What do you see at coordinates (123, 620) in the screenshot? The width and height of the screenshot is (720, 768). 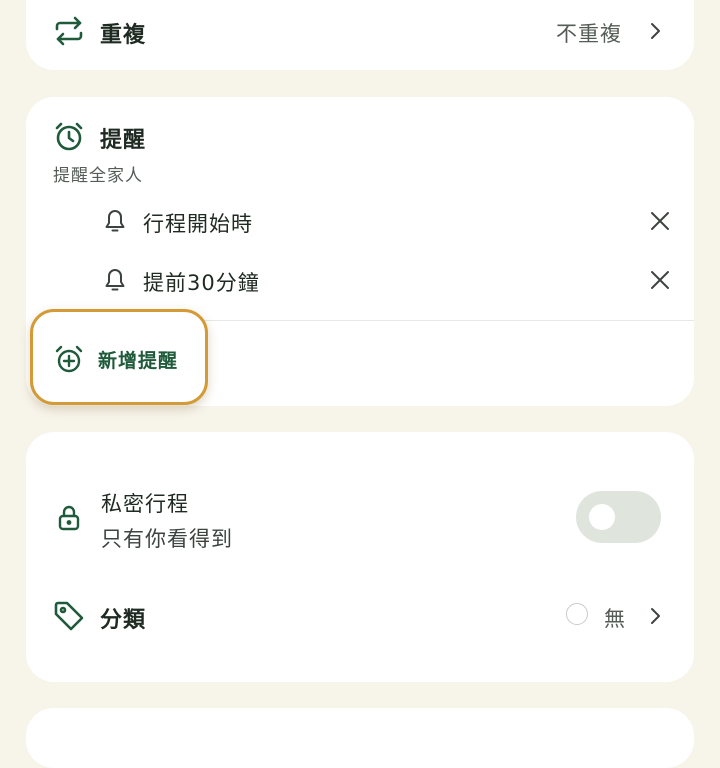 I see `category-title: 分類` at bounding box center [123, 620].